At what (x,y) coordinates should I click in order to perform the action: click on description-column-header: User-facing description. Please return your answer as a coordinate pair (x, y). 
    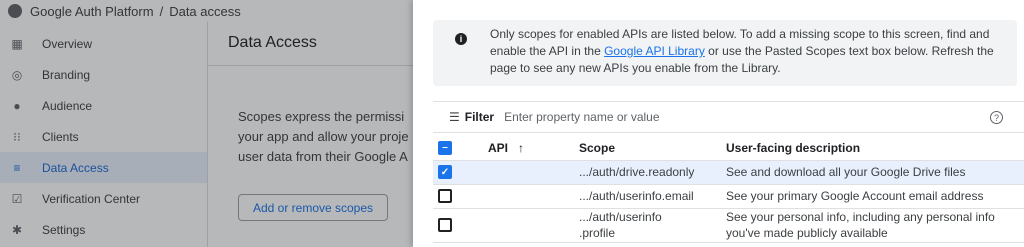
    Looking at the image, I should click on (875, 148).